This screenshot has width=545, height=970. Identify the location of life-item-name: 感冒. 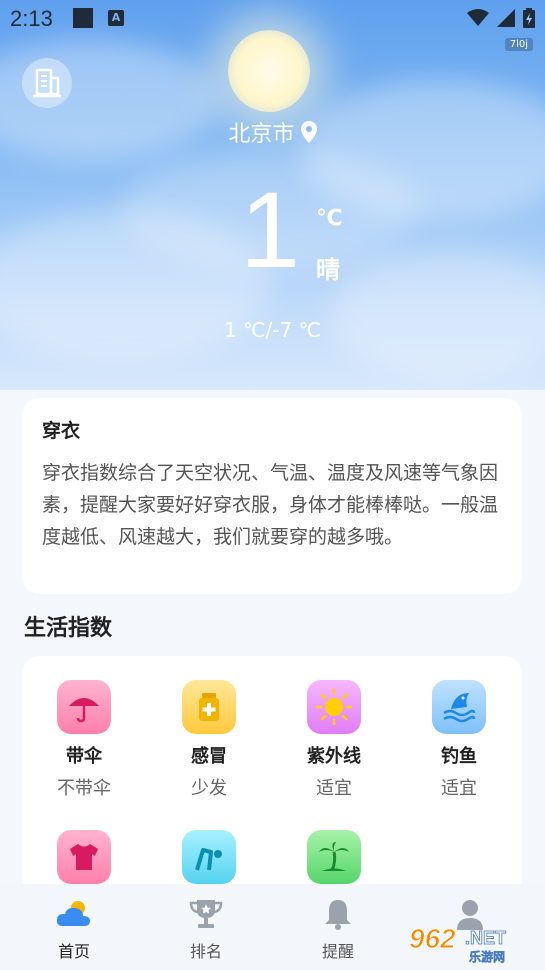
(209, 756).